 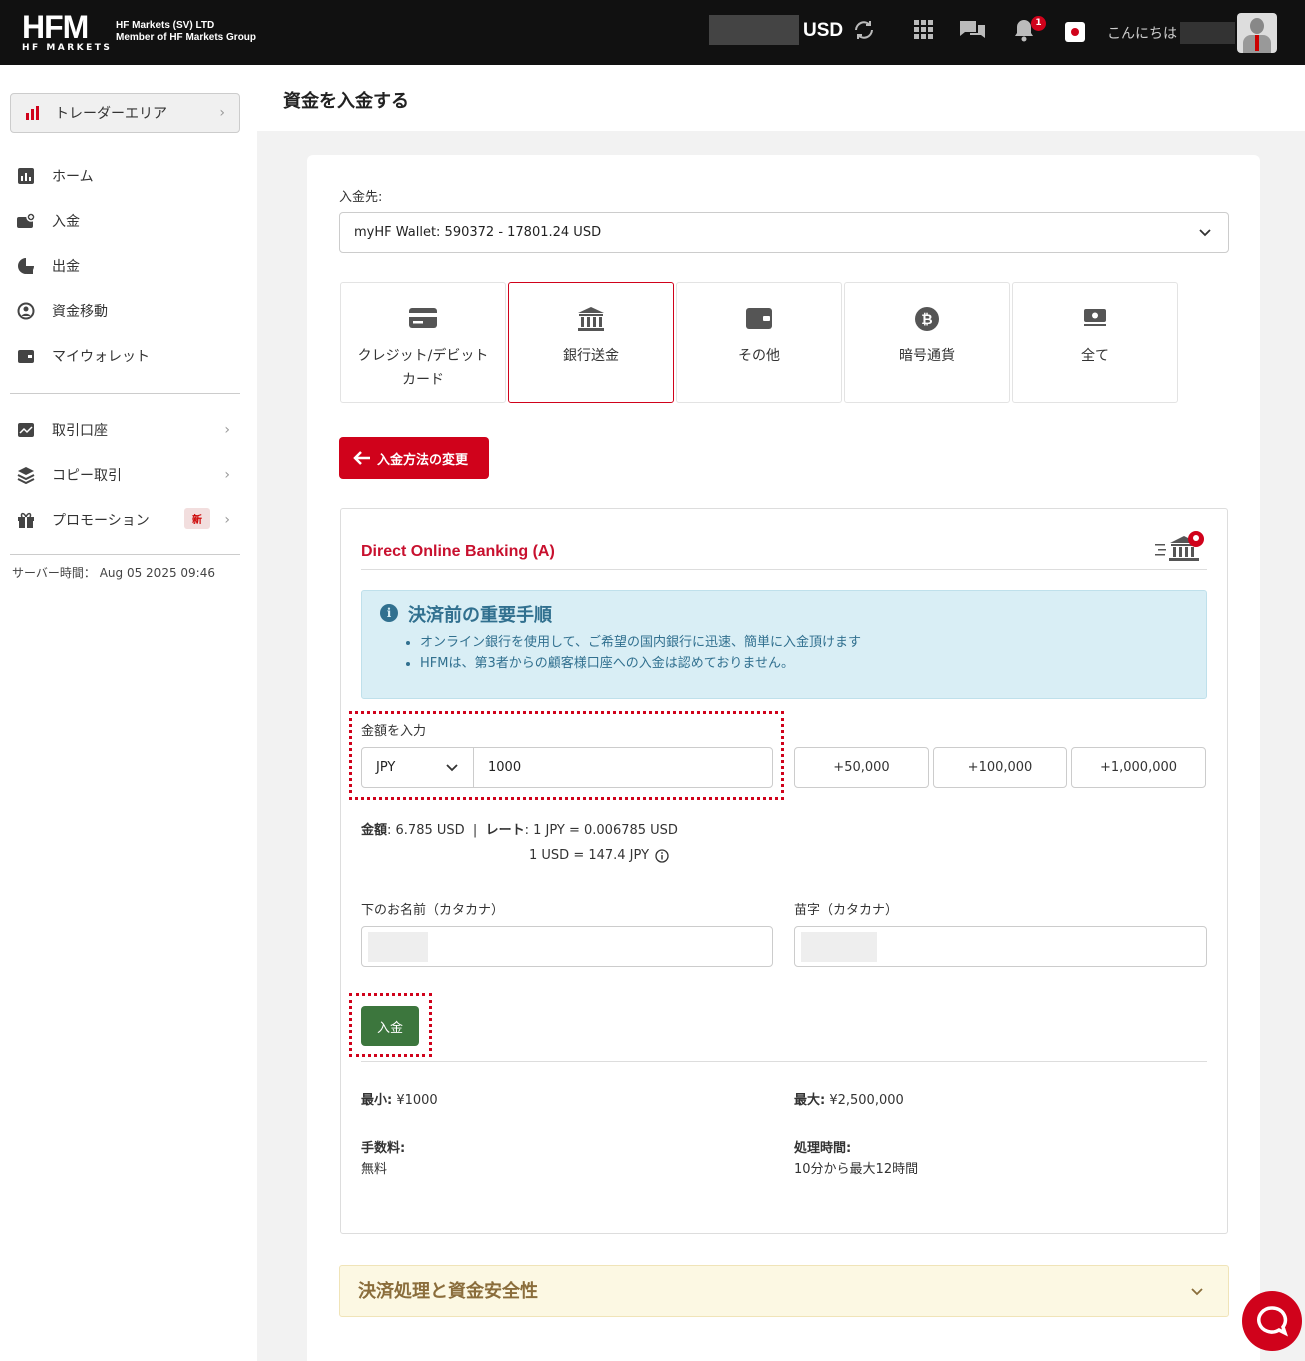 I want to click on wallet-icon, so click(x=759, y=319).